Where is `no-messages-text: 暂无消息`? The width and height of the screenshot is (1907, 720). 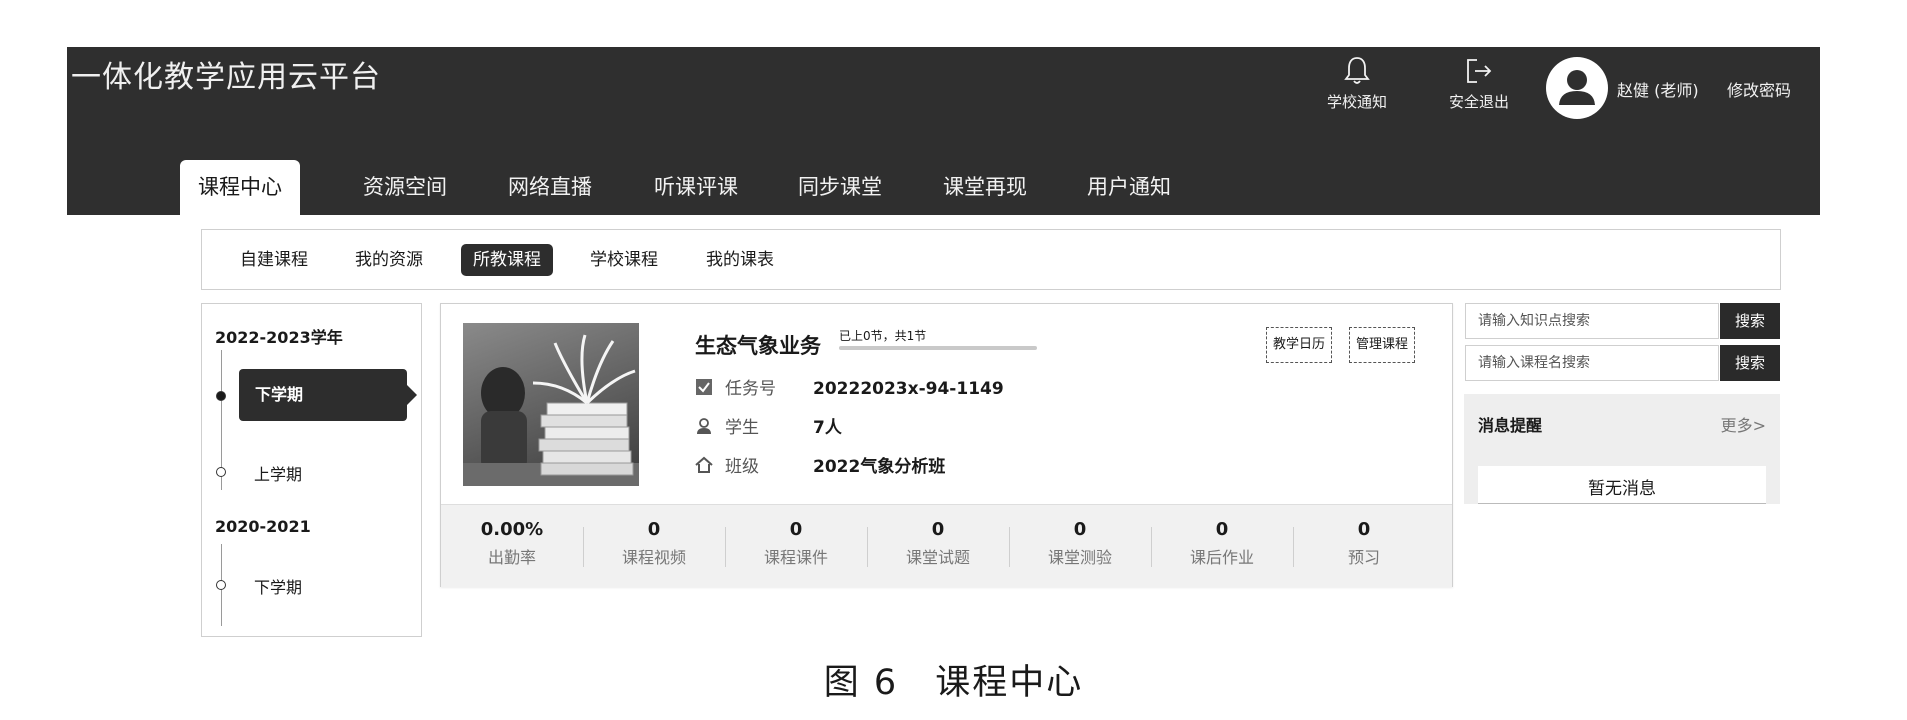
no-messages-text: 暂无消息 is located at coordinates (1622, 489).